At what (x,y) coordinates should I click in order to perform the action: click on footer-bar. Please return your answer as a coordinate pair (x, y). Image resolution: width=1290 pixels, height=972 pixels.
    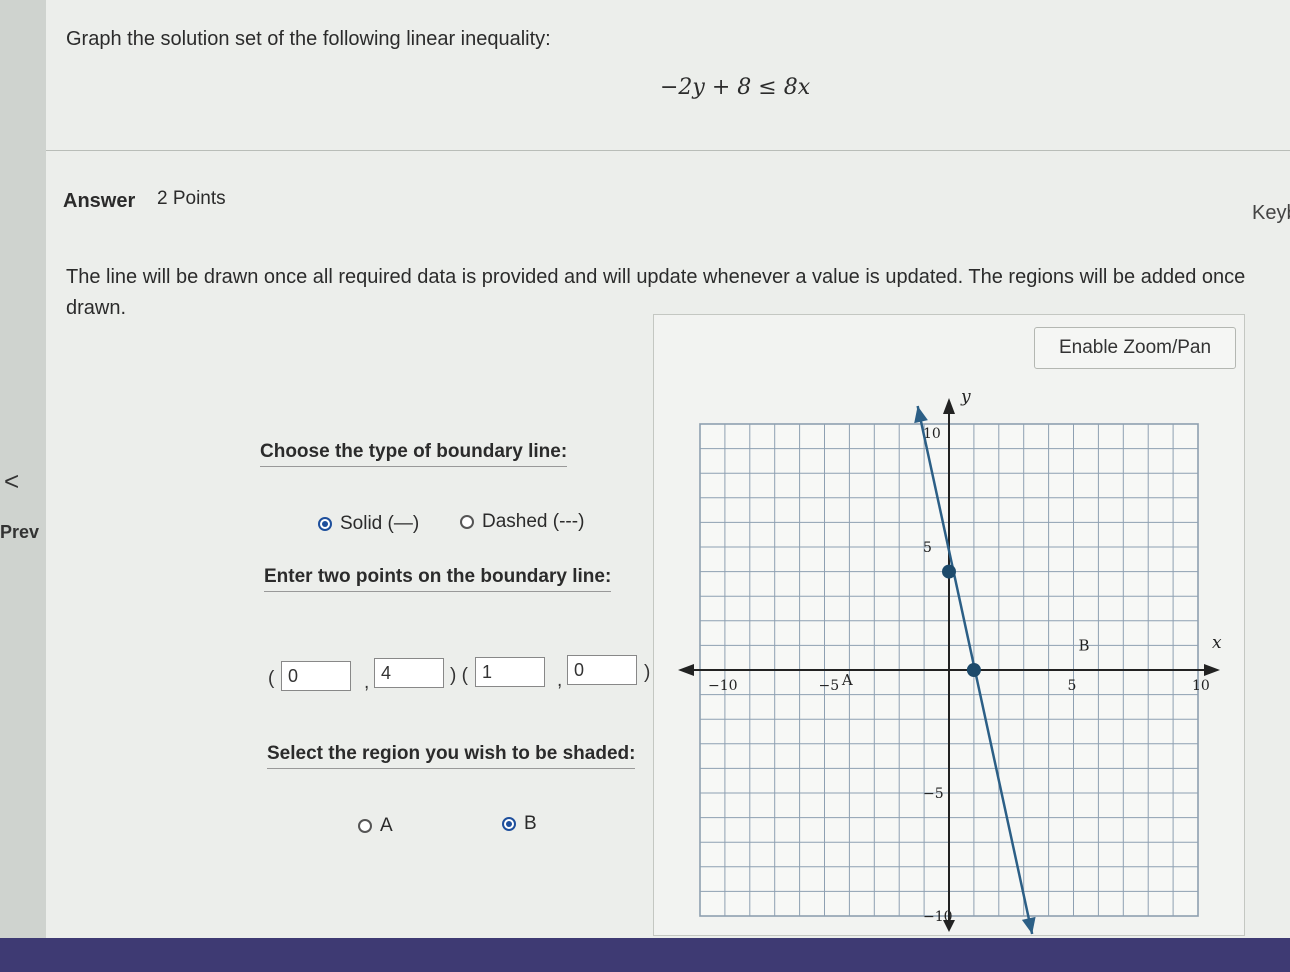
    Looking at the image, I should click on (645, 955).